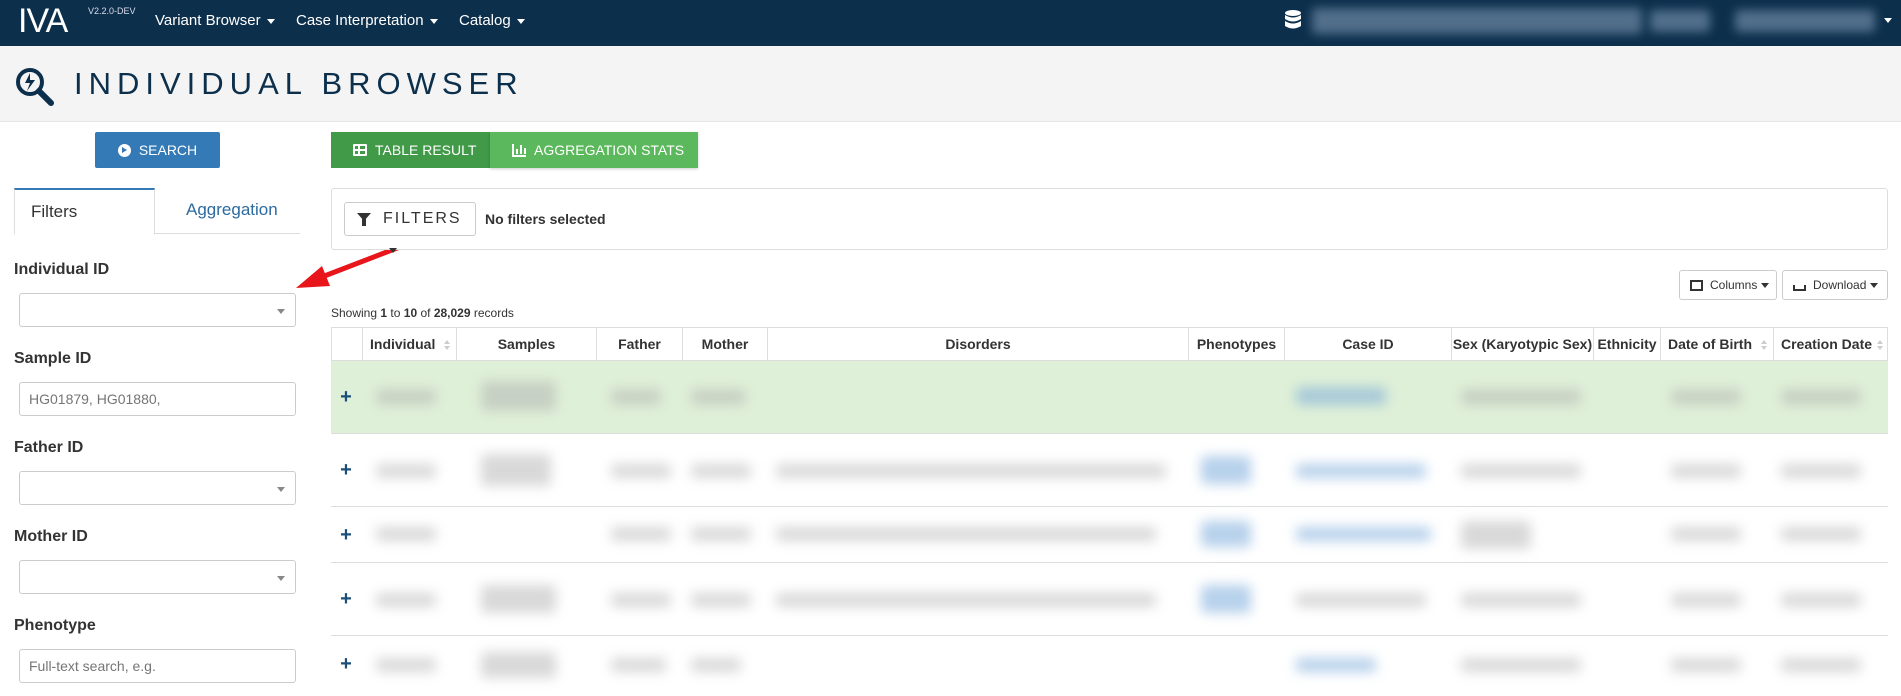  I want to click on phenotype-label: Phenotype, so click(55, 625).